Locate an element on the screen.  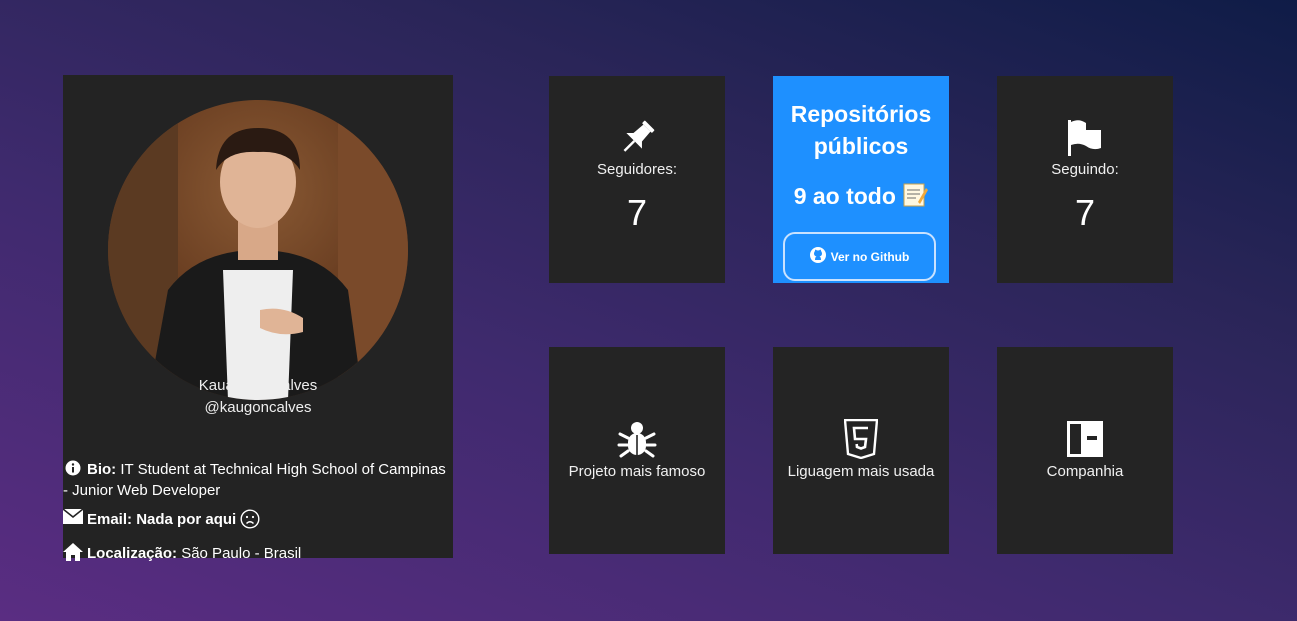
email-text: Nada por aqui is located at coordinates (186, 519).